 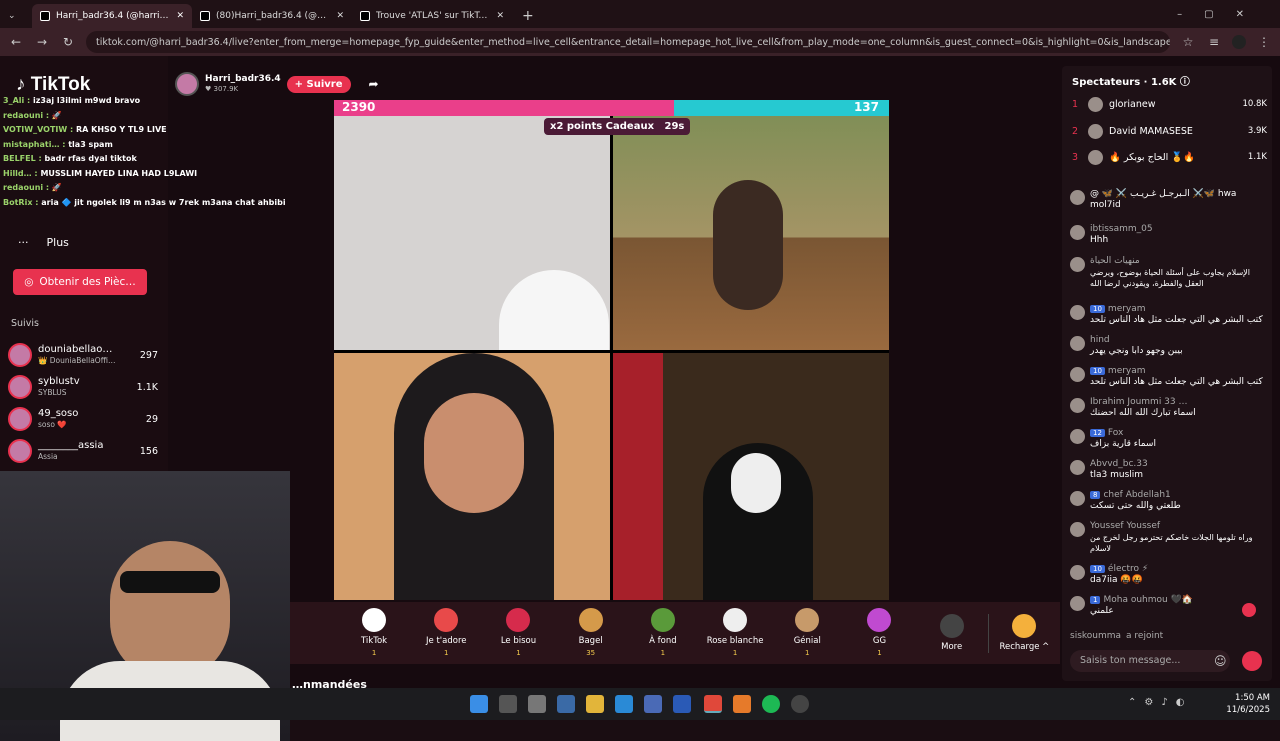 What do you see at coordinates (1177, 261) in the screenshot?
I see `comment-user: منهيات الحياة` at bounding box center [1177, 261].